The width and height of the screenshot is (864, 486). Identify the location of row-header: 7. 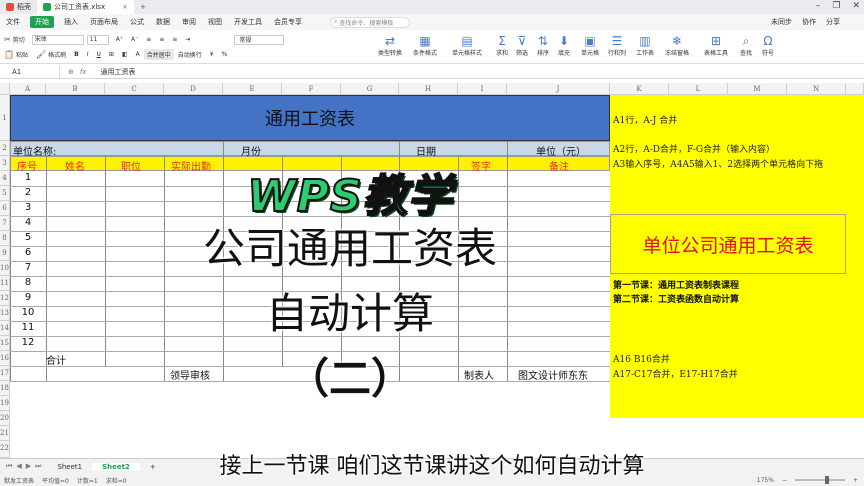
(5, 223).